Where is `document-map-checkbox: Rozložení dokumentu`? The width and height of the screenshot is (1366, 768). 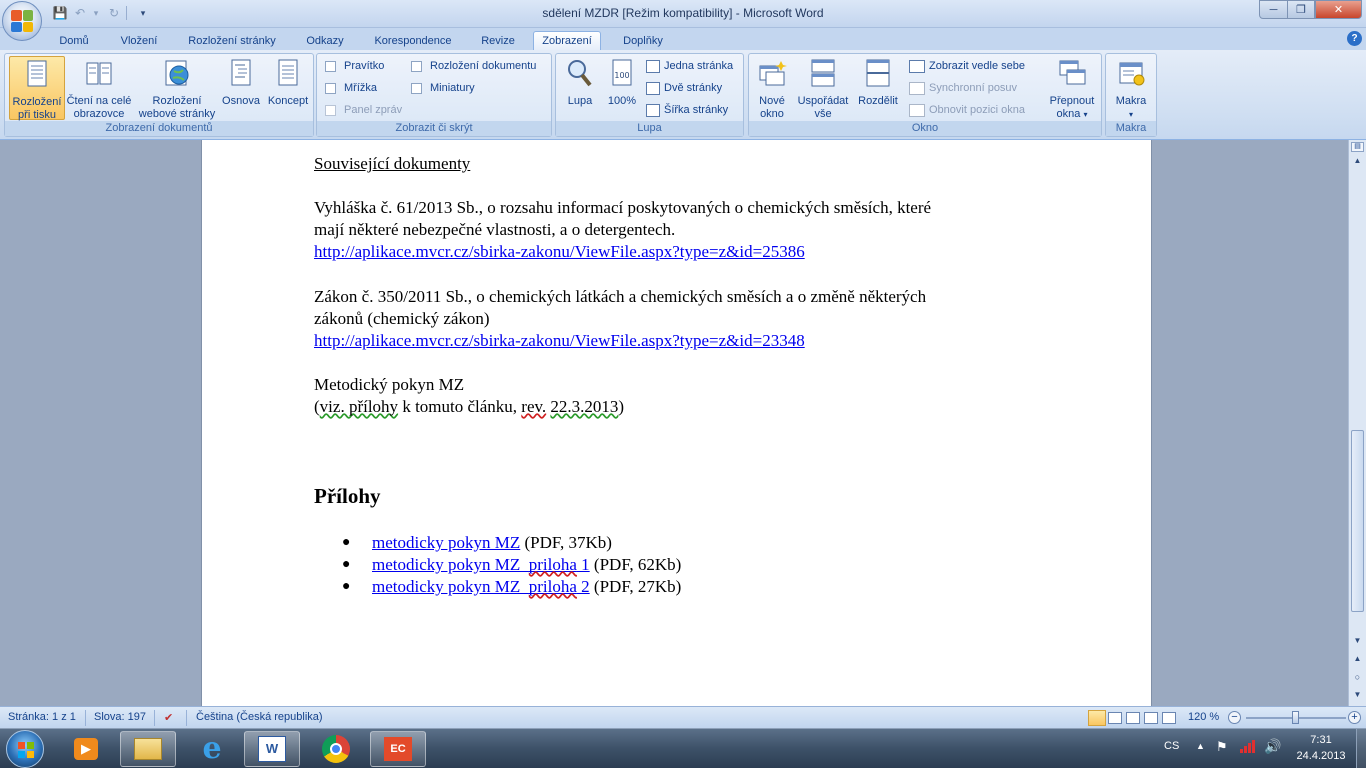
document-map-checkbox: Rozložení dokumentu is located at coordinates (473, 66).